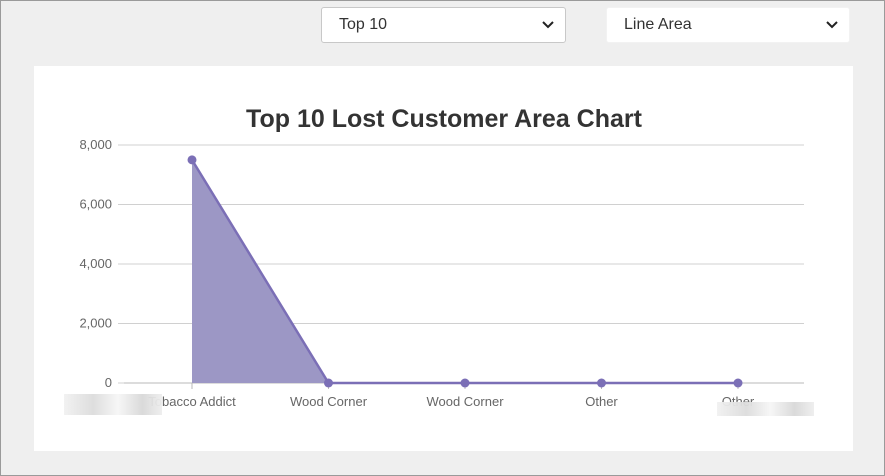 This screenshot has height=476, width=885. I want to click on blurred-label-left, so click(113, 404).